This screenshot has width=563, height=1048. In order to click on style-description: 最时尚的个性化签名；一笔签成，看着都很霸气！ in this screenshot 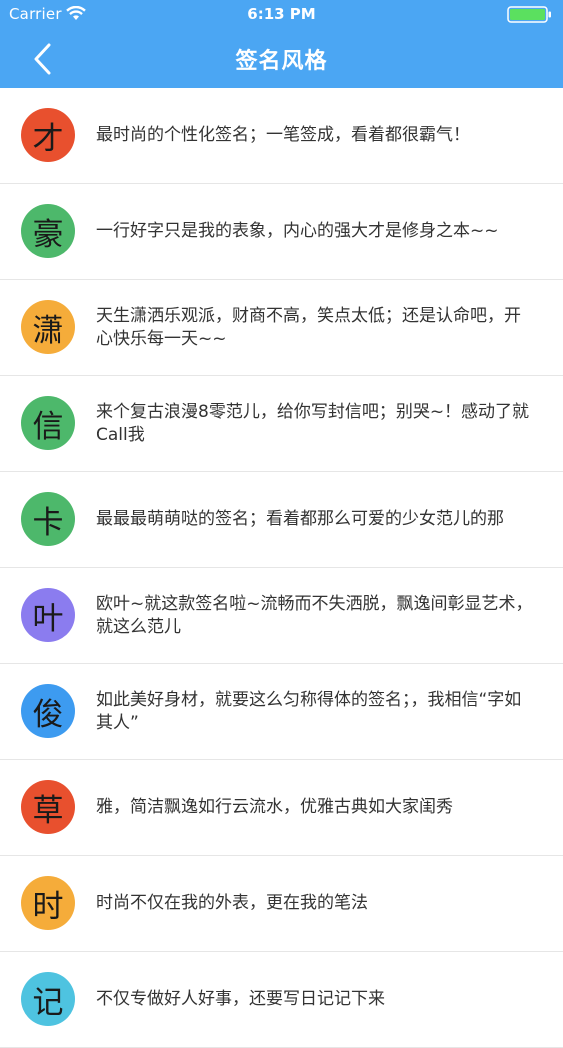, I will do `click(283, 135)`.